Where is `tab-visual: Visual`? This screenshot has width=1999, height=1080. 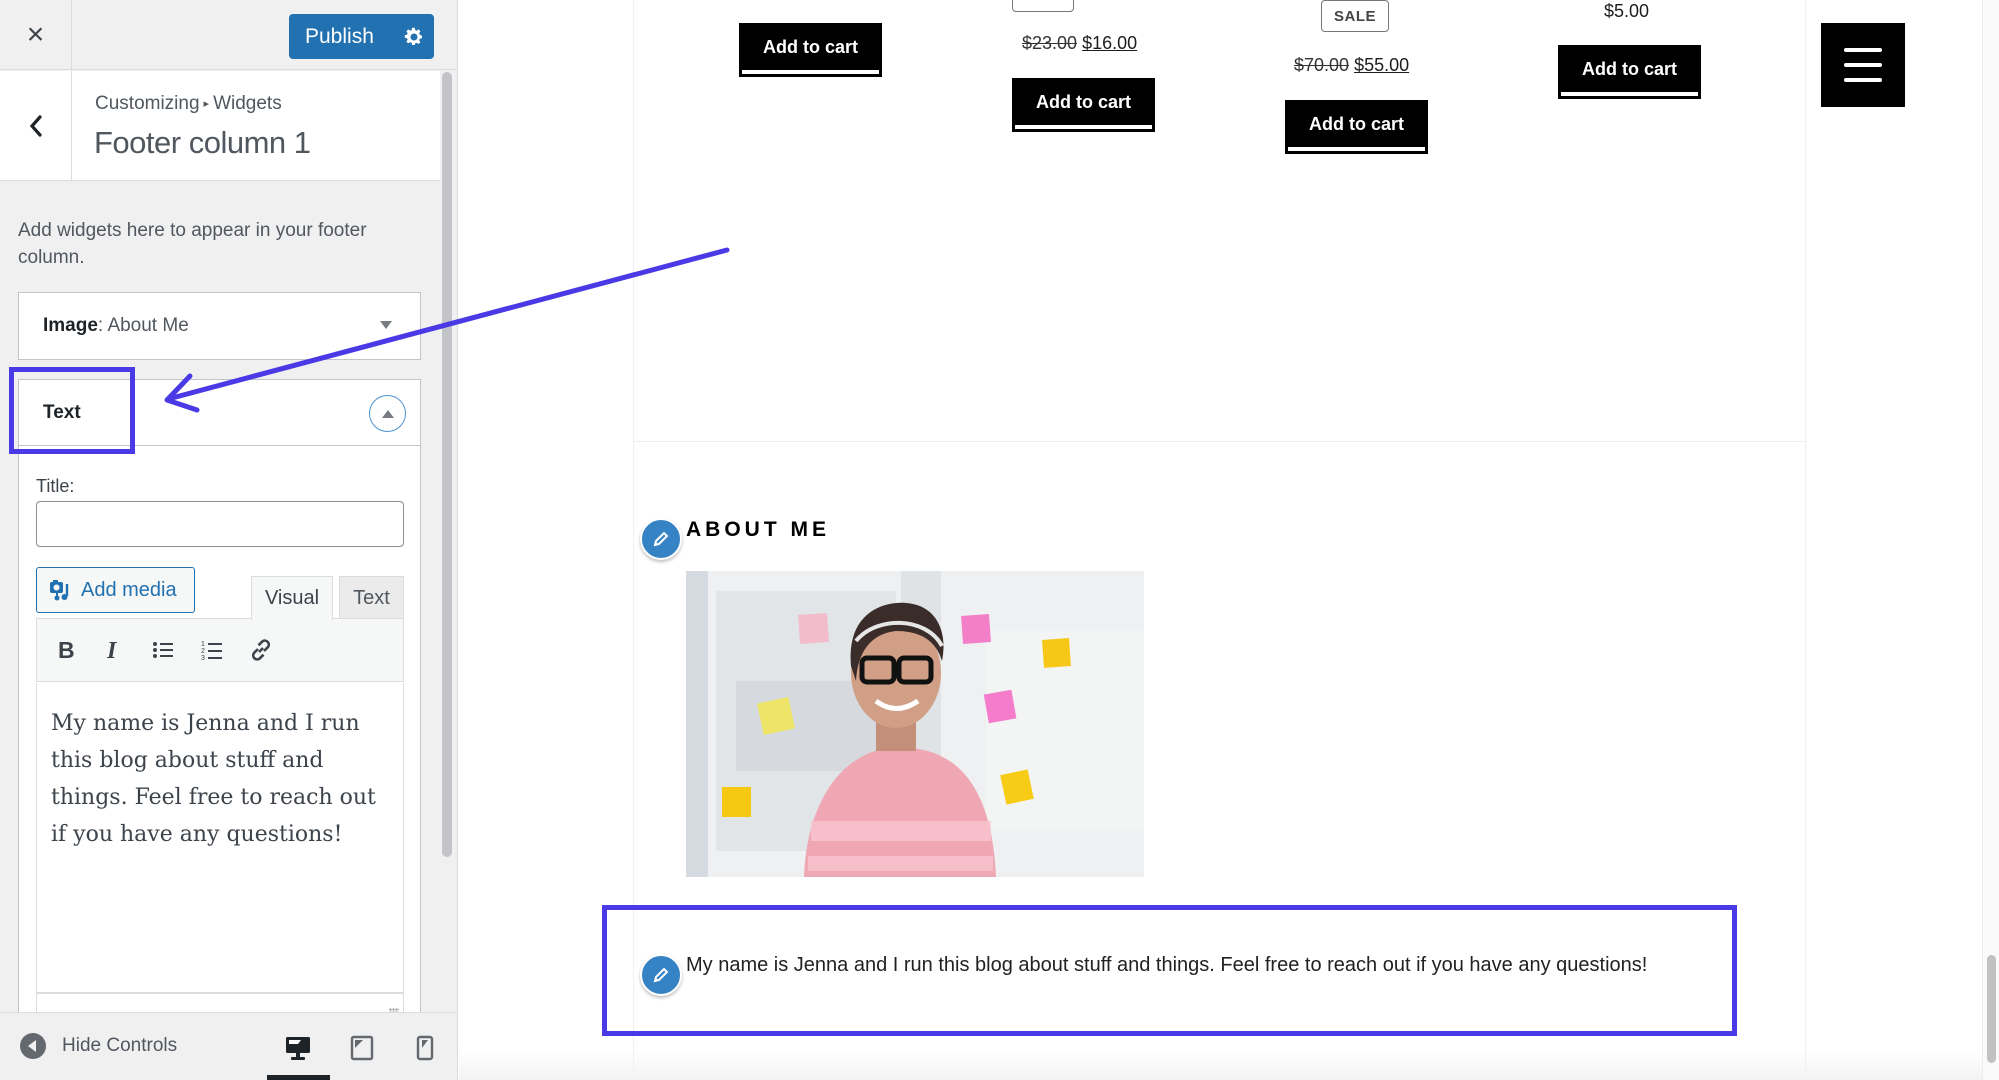
tab-visual: Visual is located at coordinates (292, 598).